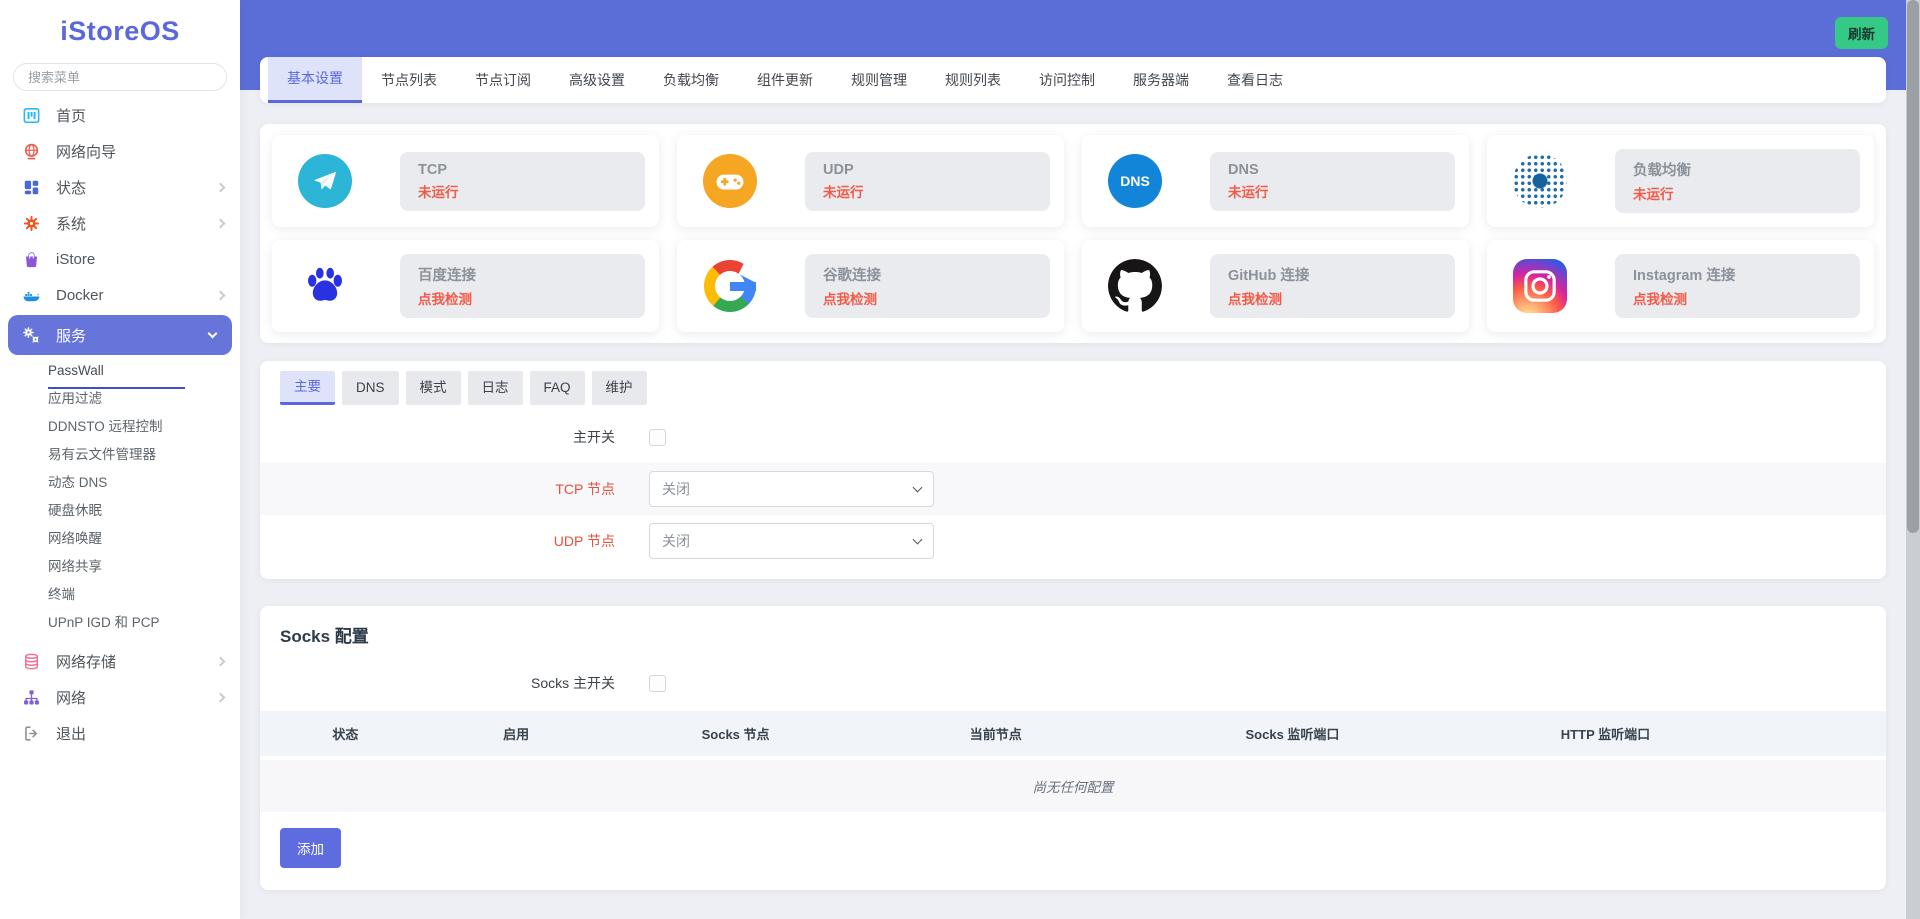 This screenshot has height=919, width=1920. What do you see at coordinates (120, 335) in the screenshot?
I see `sidebar-item-services: 服务` at bounding box center [120, 335].